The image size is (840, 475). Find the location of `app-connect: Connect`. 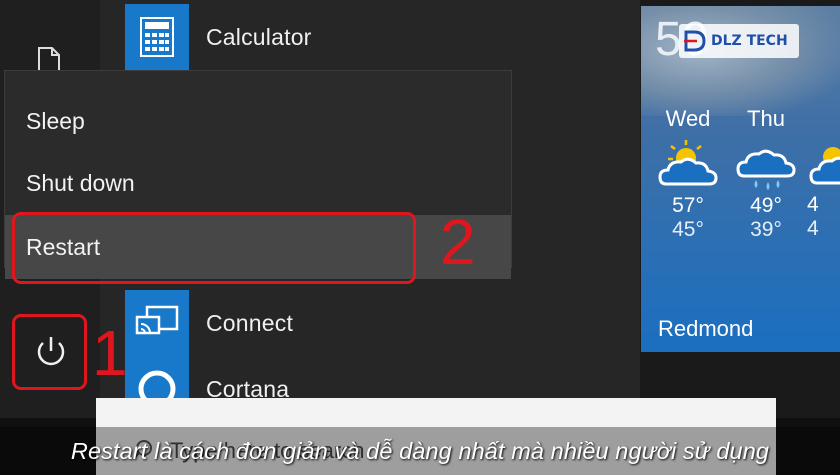

app-connect: Connect is located at coordinates (209, 323).